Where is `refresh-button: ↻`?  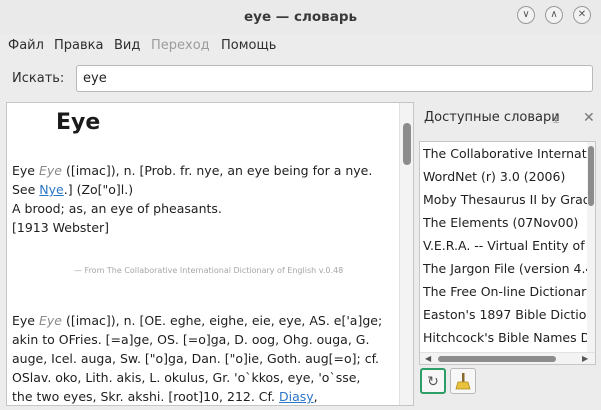
refresh-button: ↻ is located at coordinates (433, 381).